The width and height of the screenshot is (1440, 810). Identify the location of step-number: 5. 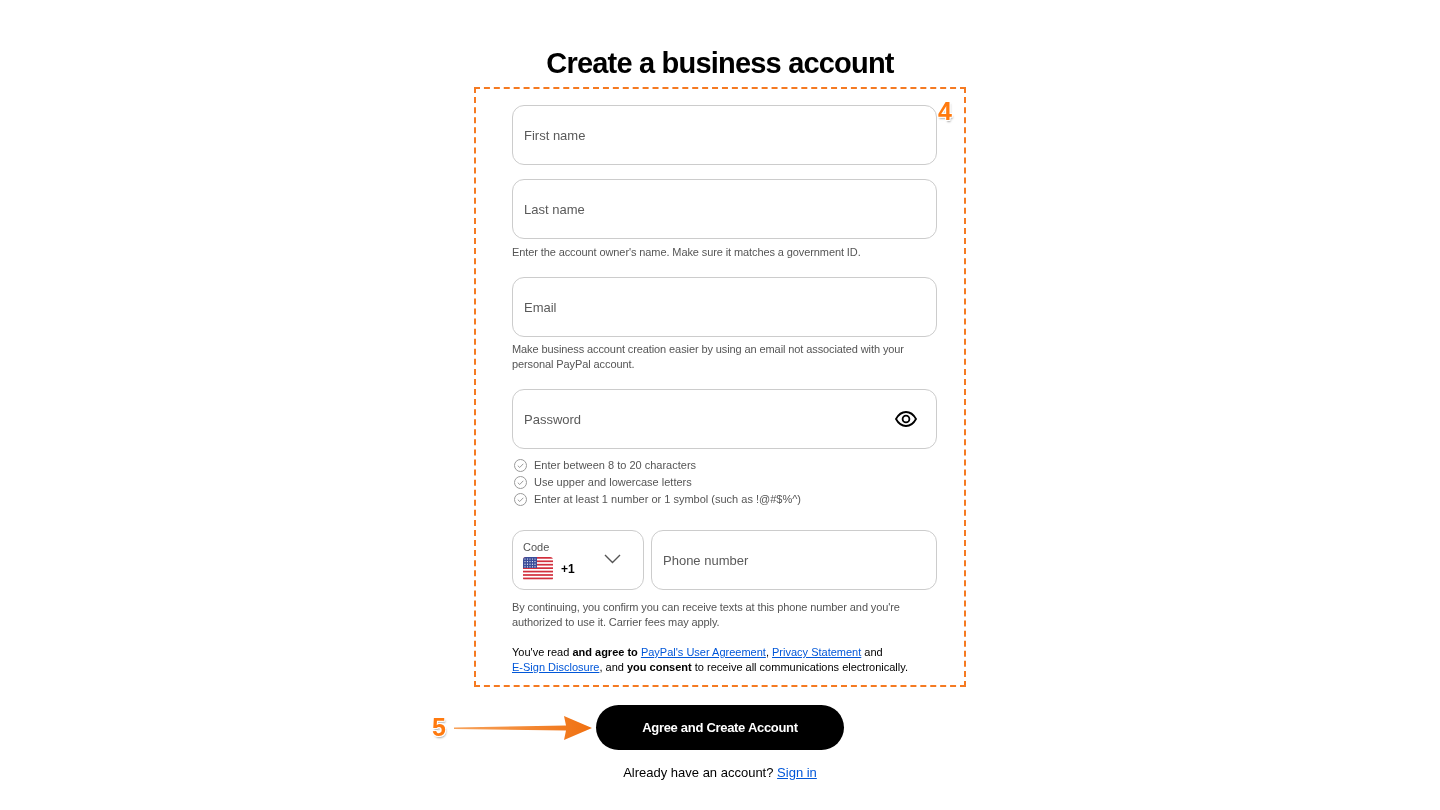
(439, 727).